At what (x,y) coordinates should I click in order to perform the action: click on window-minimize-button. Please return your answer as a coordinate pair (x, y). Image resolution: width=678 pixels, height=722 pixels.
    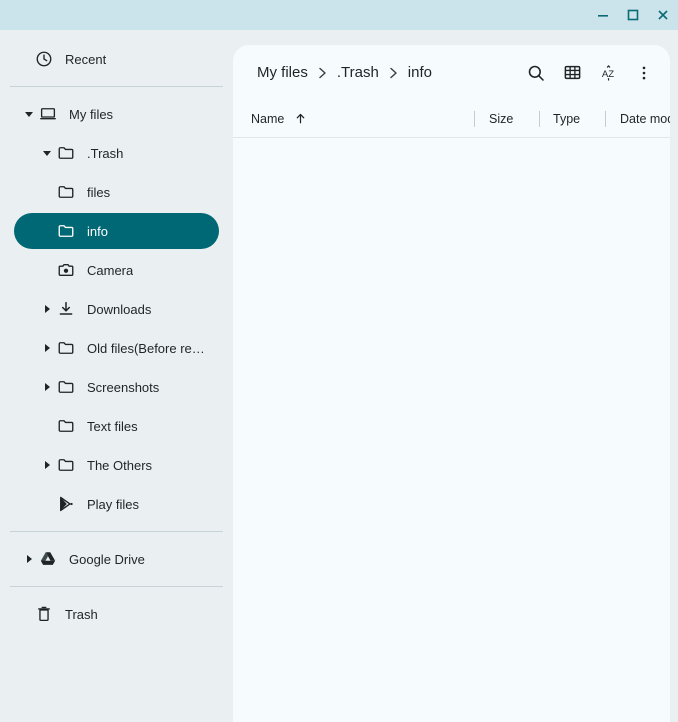
    Looking at the image, I should click on (603, 15).